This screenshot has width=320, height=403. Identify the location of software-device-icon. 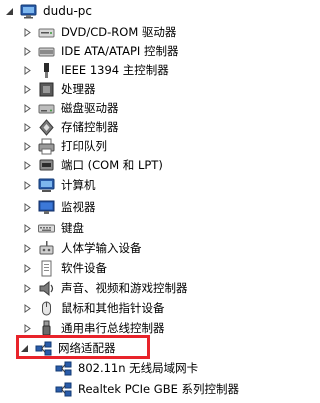
(46, 268).